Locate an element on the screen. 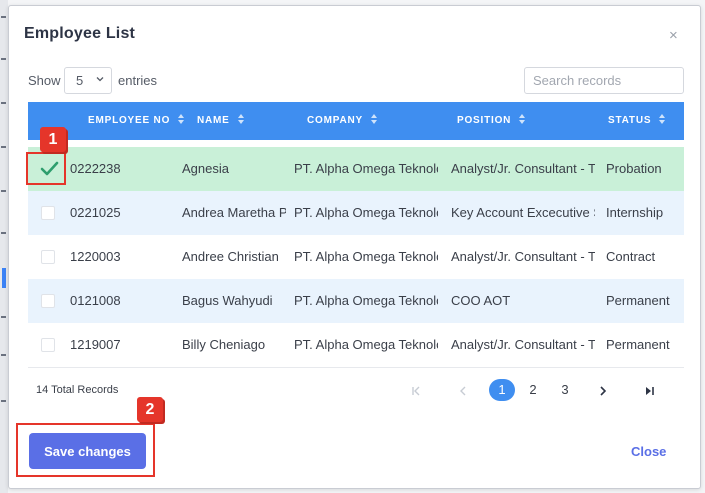 This screenshot has width=705, height=493. cell-name: Billy Cheniago is located at coordinates (224, 344).